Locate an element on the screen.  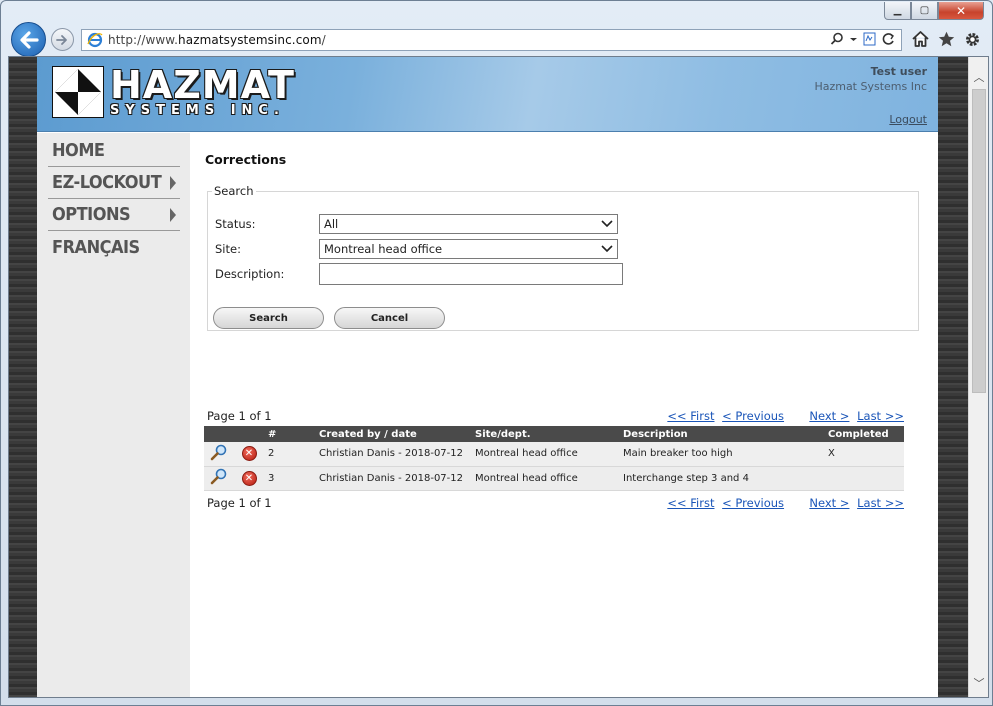
home-icon is located at coordinates (920, 39).